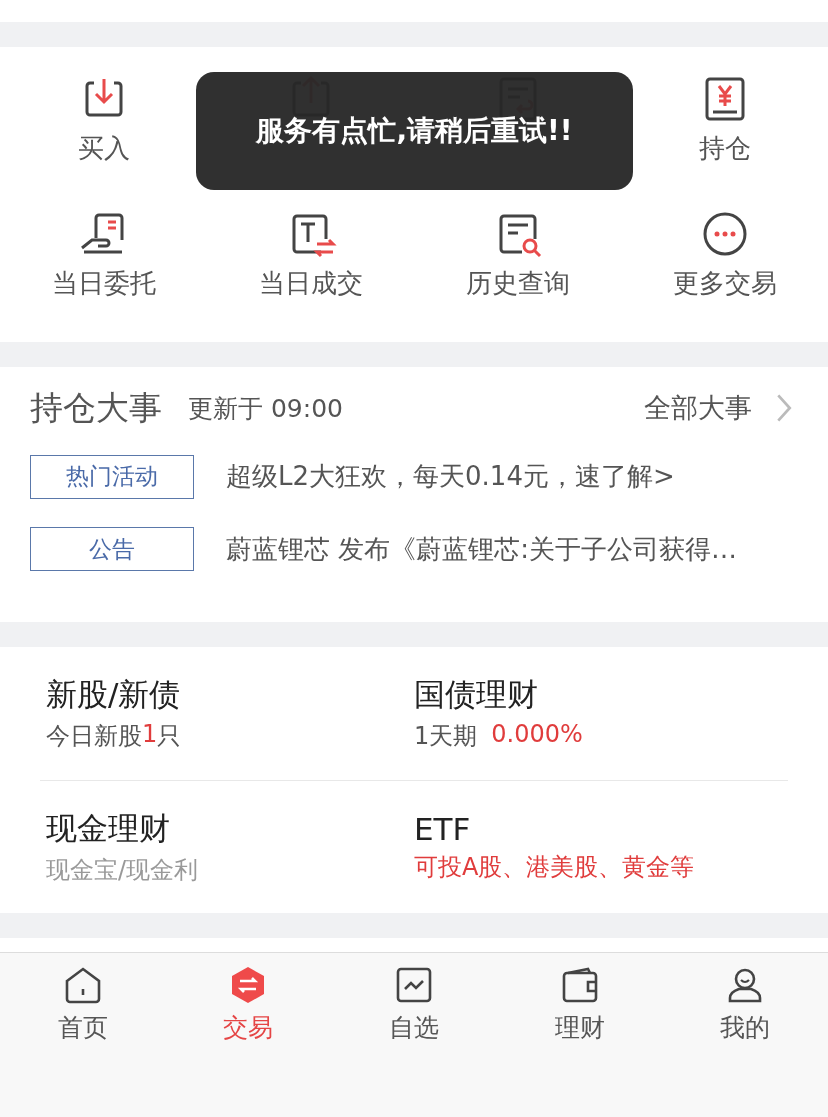 This screenshot has width=828, height=1117. I want to click on subtitle-text: 0.000%, so click(537, 735).